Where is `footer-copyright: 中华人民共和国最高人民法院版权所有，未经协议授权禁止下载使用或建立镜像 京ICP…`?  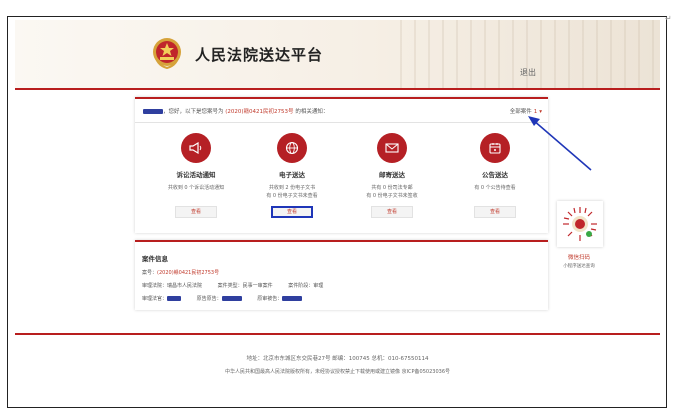
footer-copyright: 中华人民共和国最高人民法院版权所有，未经协议授权禁止下载使用或建立镜像 京ICP… is located at coordinates (337, 372).